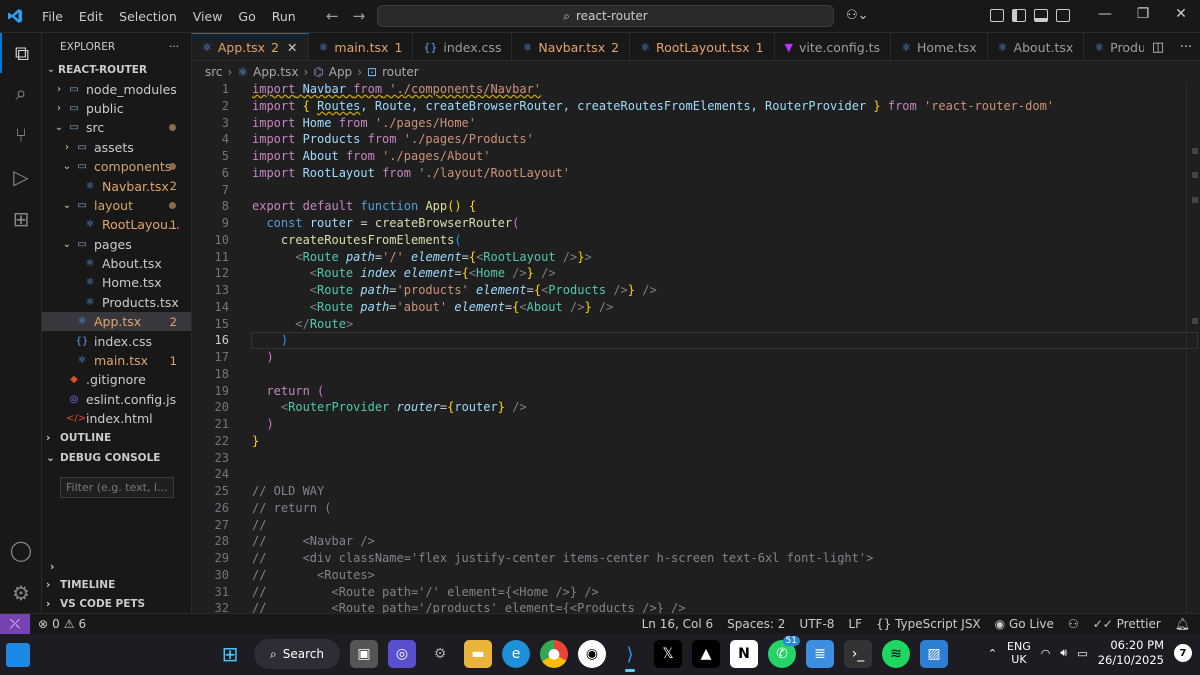  What do you see at coordinates (478, 654) in the screenshot?
I see `file-explorer-icon: ▬` at bounding box center [478, 654].